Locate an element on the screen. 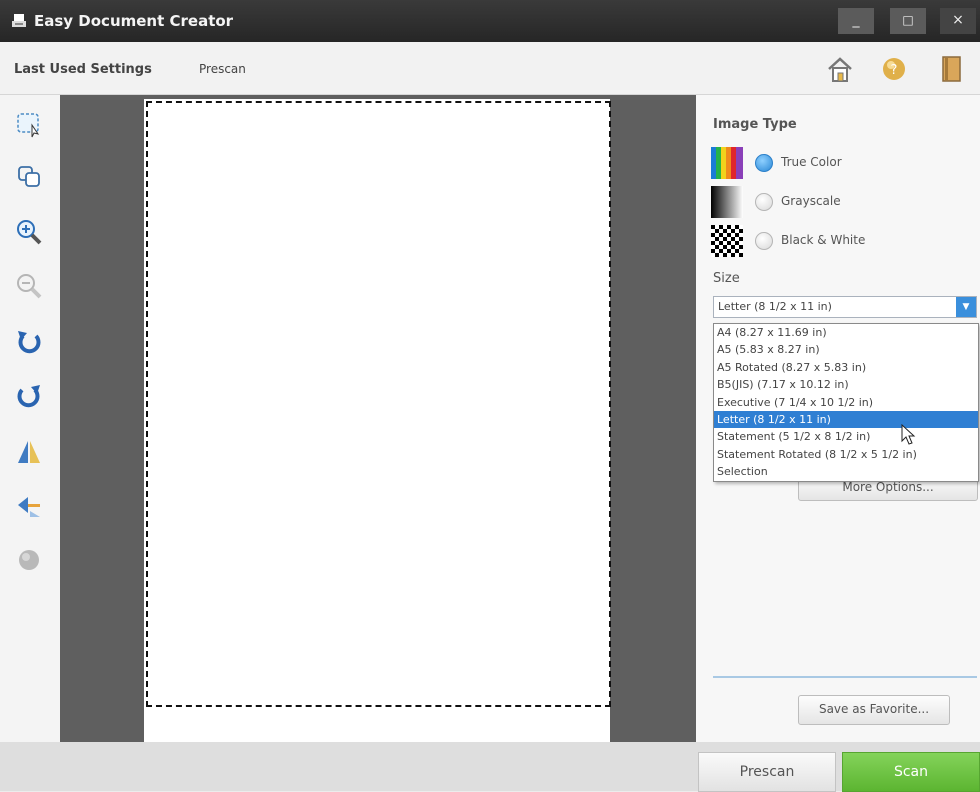 The height and width of the screenshot is (792, 980). grayscale-radio is located at coordinates (764, 202).